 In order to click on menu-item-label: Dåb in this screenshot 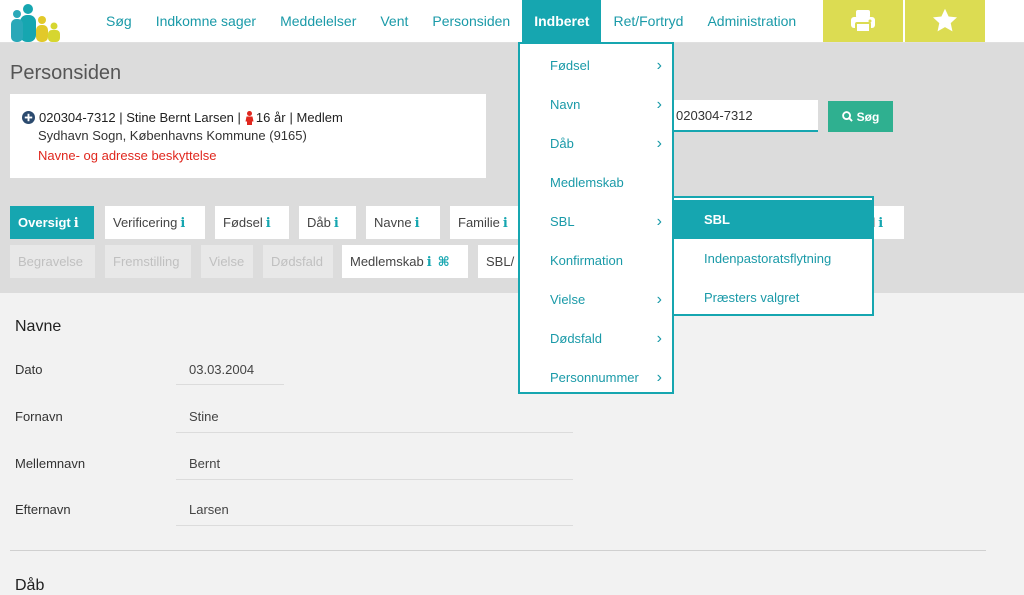, I will do `click(562, 143)`.